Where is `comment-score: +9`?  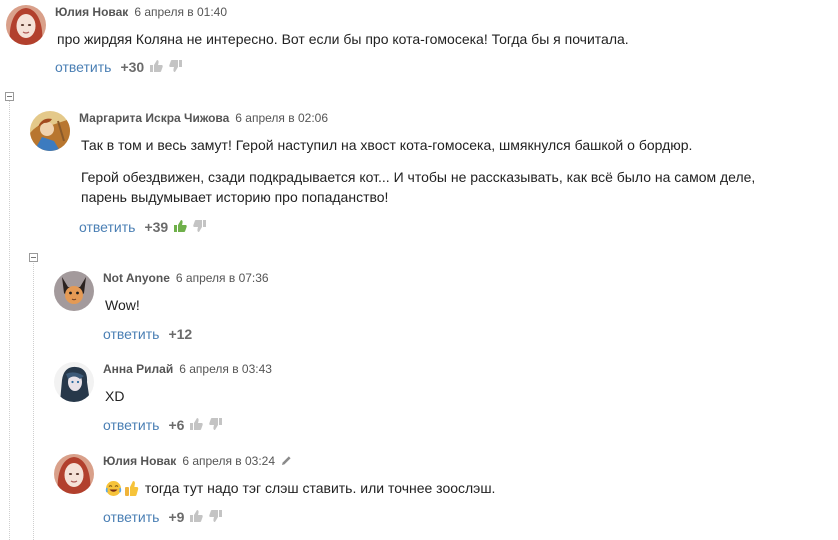
comment-score: +9 is located at coordinates (176, 517).